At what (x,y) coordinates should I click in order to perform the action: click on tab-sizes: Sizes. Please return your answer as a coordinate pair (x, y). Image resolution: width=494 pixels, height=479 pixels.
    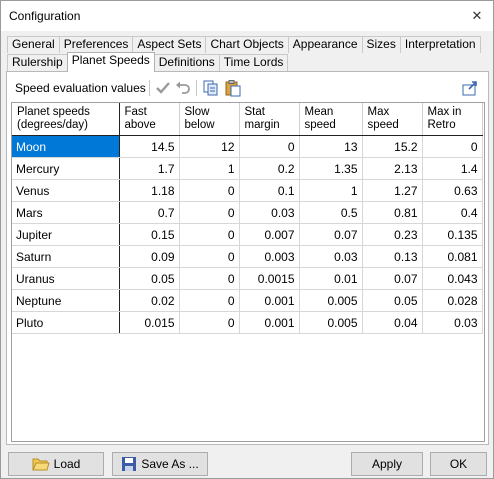
    Looking at the image, I should click on (381, 44).